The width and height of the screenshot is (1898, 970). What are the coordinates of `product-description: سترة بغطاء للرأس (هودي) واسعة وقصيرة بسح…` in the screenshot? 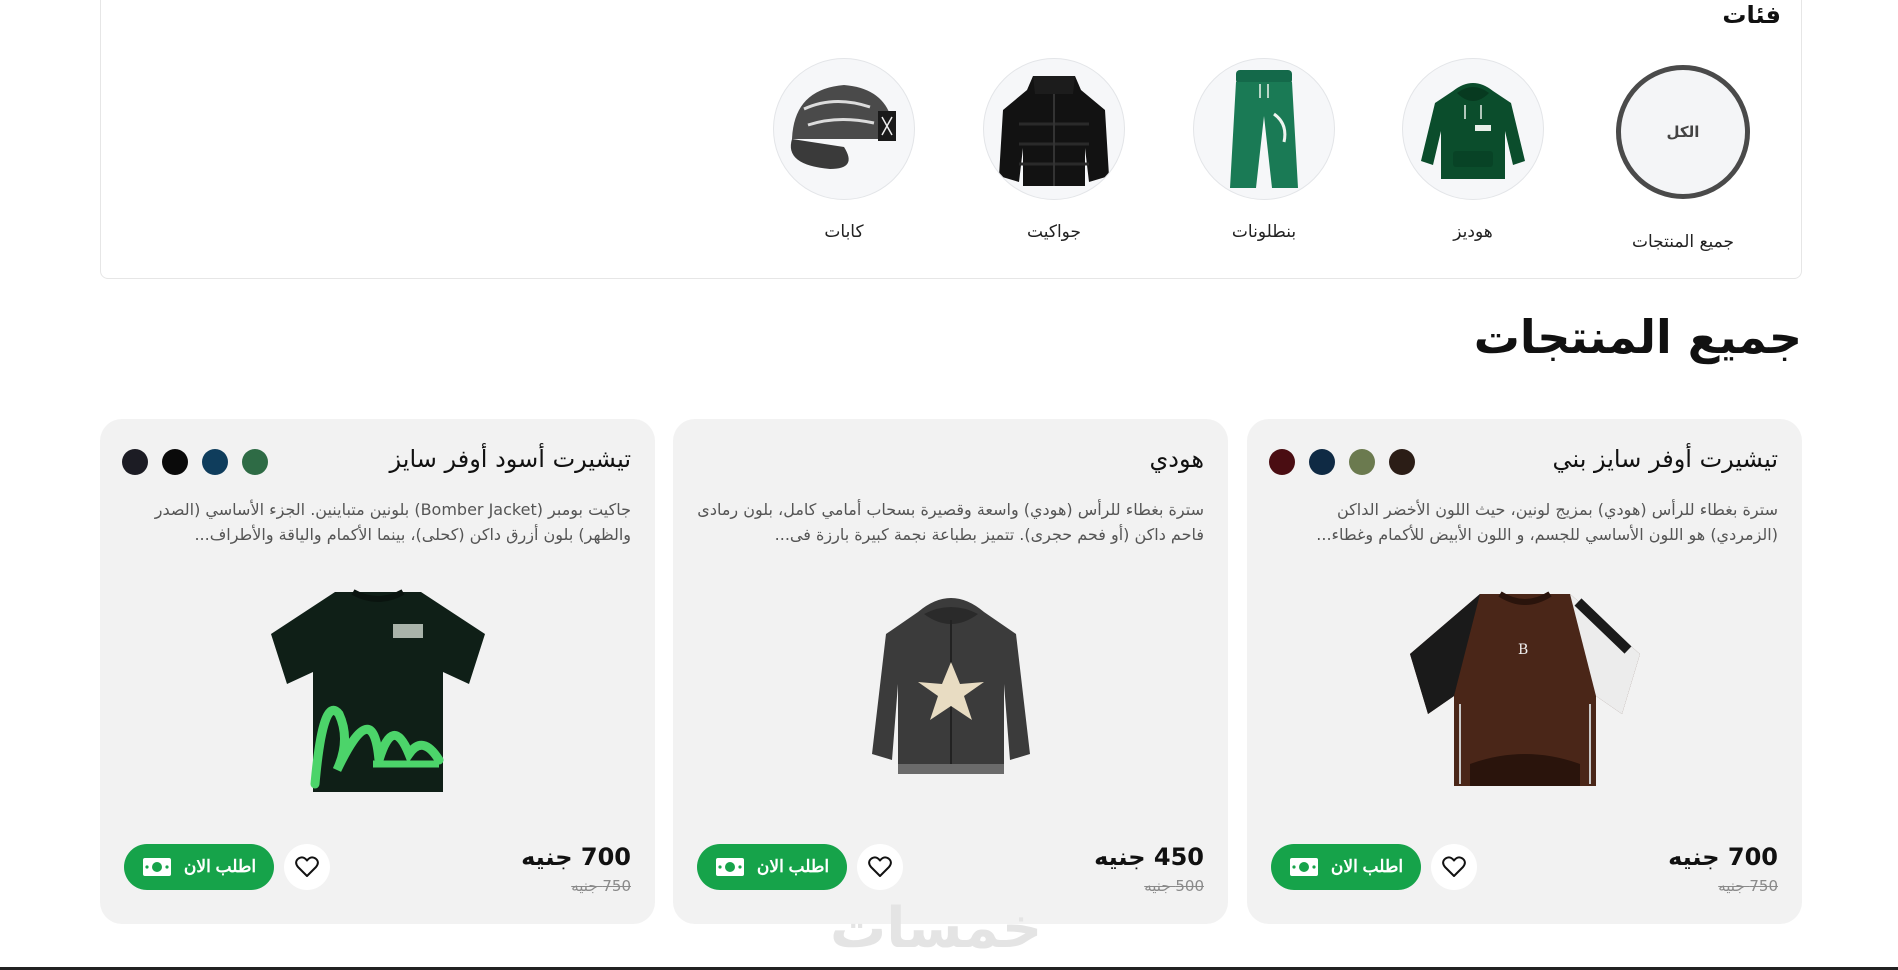 It's located at (950, 522).